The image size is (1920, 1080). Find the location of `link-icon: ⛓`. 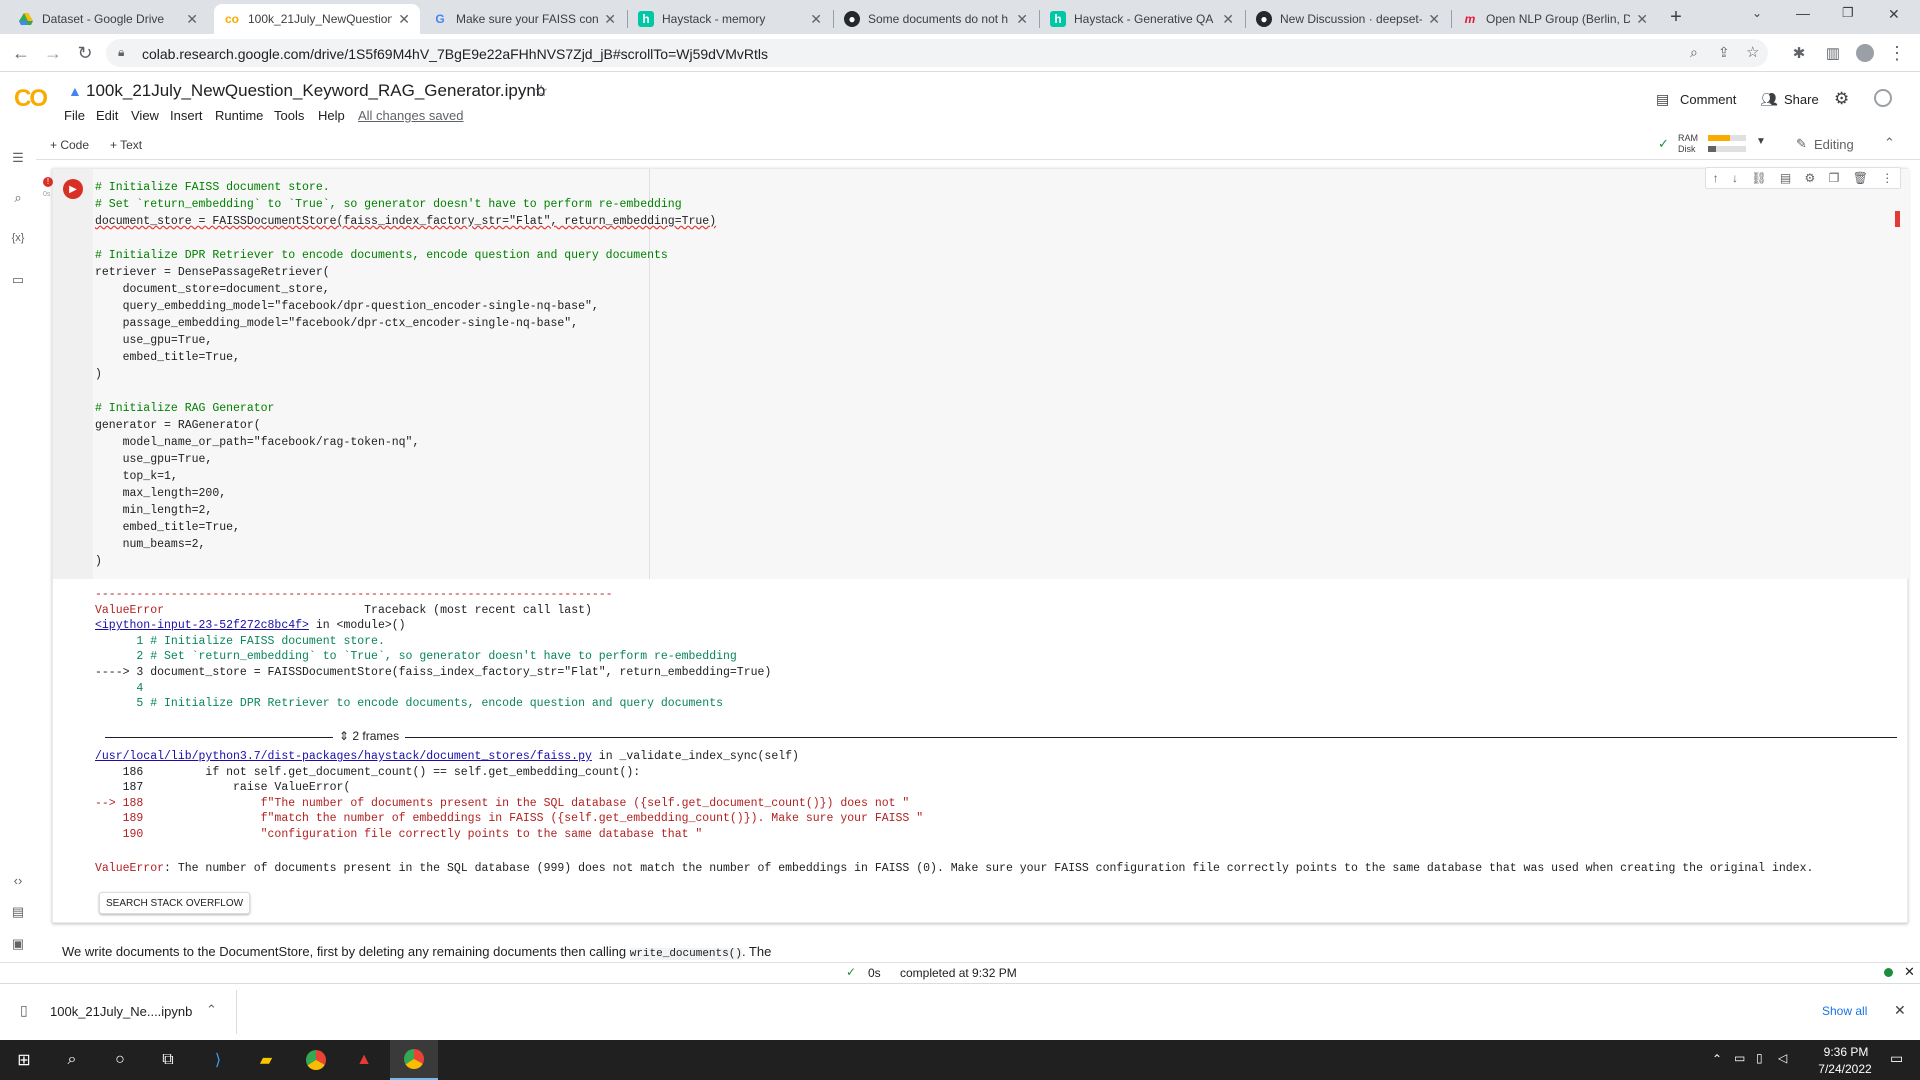

link-icon: ⛓ is located at coordinates (1758, 178).